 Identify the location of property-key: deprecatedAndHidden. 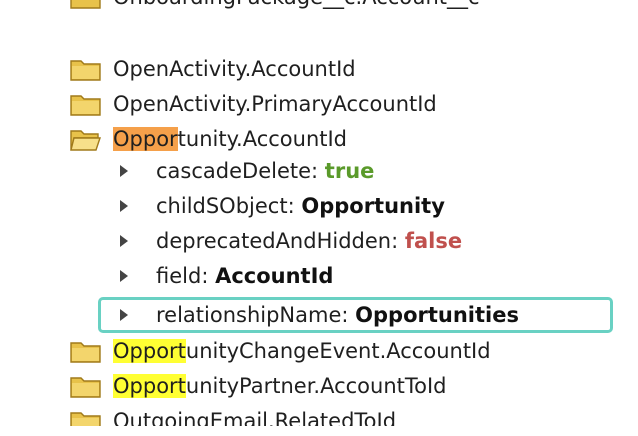
(274, 241).